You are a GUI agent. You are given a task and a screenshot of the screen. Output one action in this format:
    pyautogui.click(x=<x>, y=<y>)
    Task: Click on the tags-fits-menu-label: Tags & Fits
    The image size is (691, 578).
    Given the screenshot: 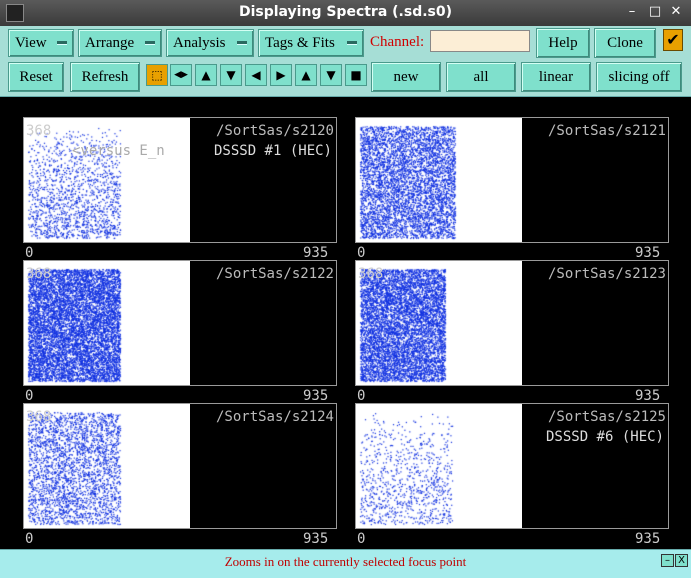 What is the action you would take?
    pyautogui.click(x=300, y=43)
    